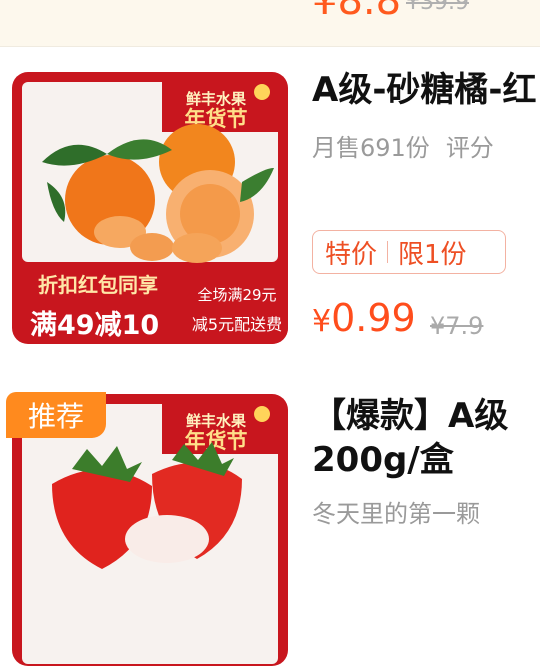  Describe the element at coordinates (383, 460) in the screenshot. I see `product-title-2-line2: 200g/盒` at that location.